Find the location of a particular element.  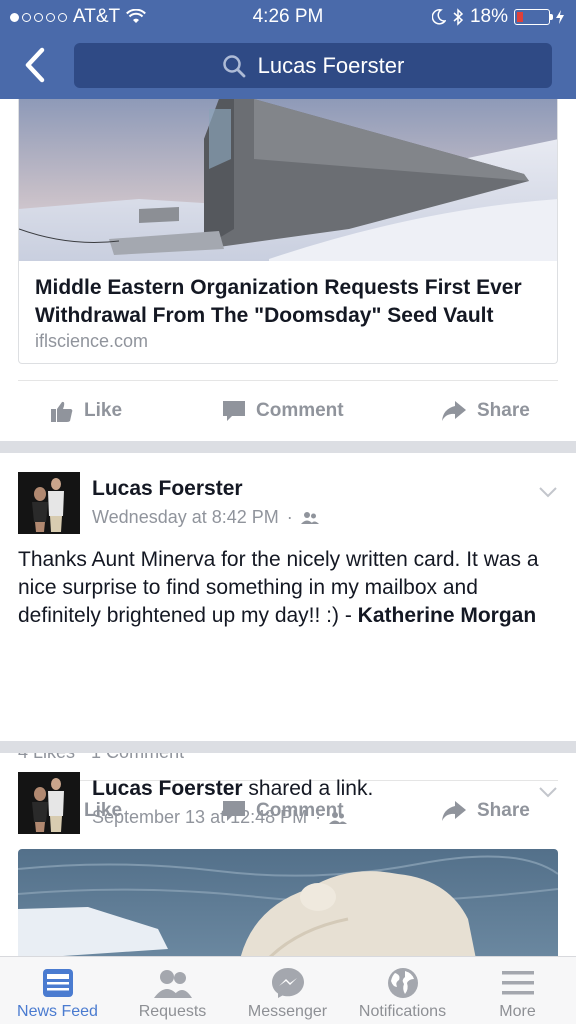

menu-icon is located at coordinates (517, 983).